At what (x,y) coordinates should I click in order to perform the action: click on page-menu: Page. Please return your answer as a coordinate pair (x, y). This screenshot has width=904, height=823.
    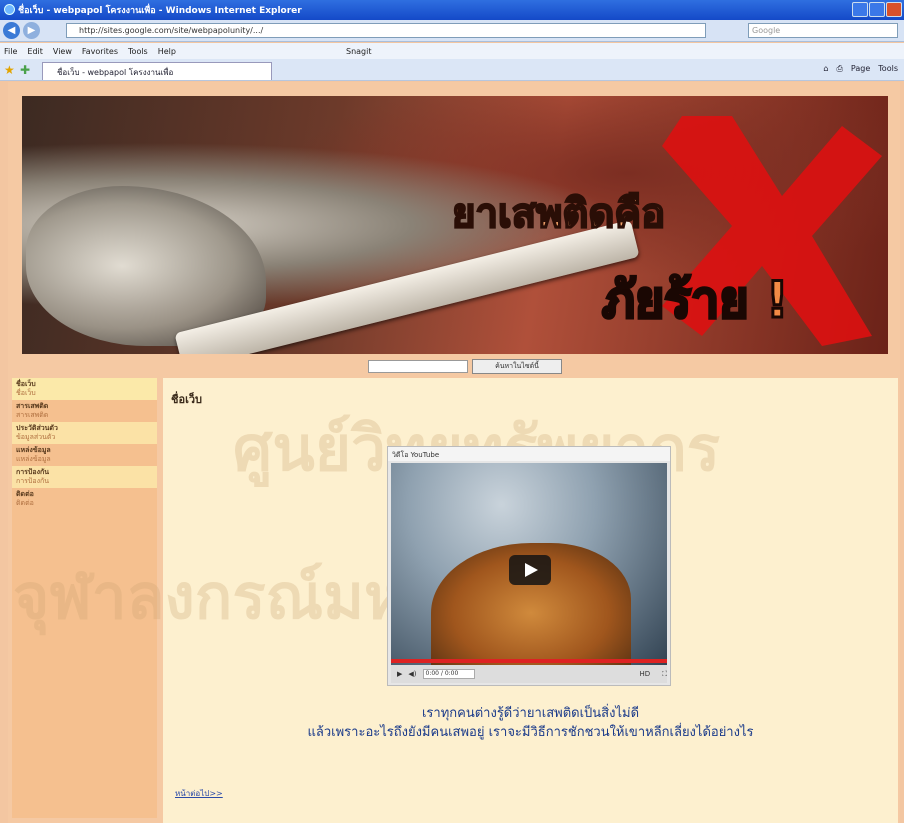
    Looking at the image, I should click on (860, 69).